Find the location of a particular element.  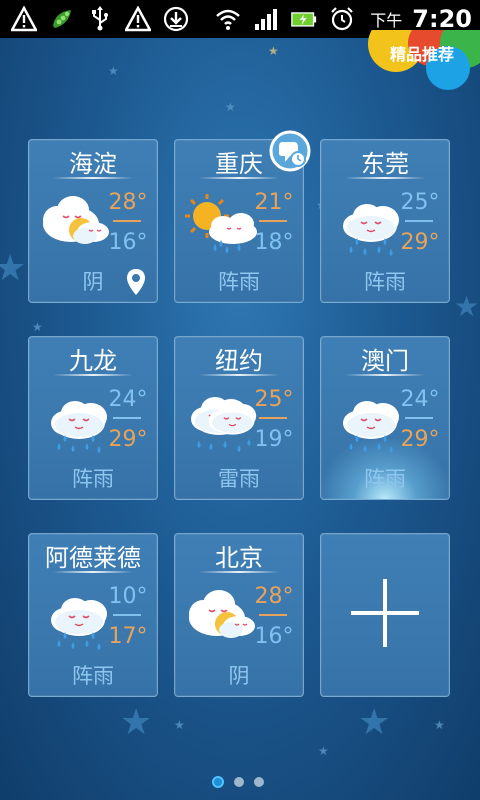

temp-high: 21° is located at coordinates (274, 202).